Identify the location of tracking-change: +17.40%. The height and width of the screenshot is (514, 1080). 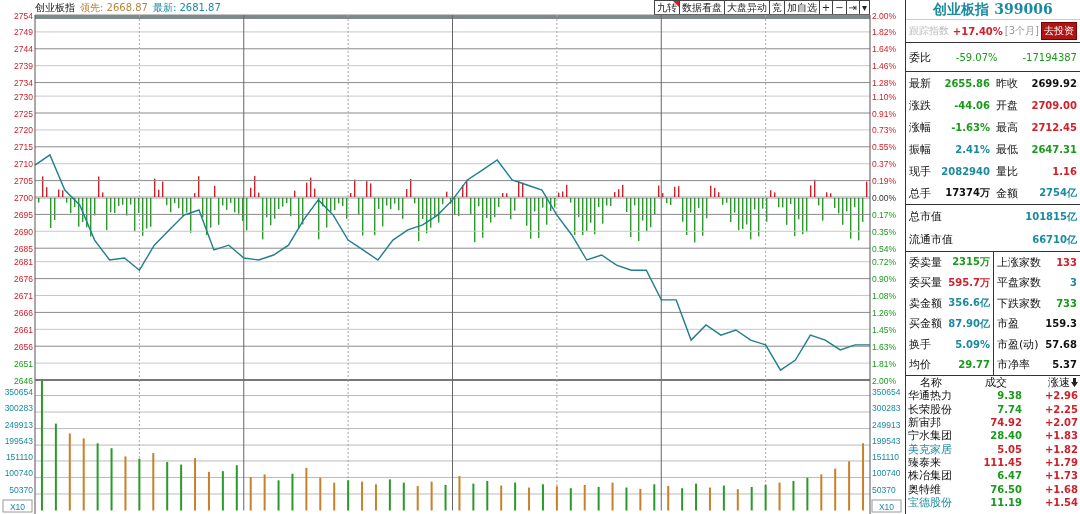
(977, 31).